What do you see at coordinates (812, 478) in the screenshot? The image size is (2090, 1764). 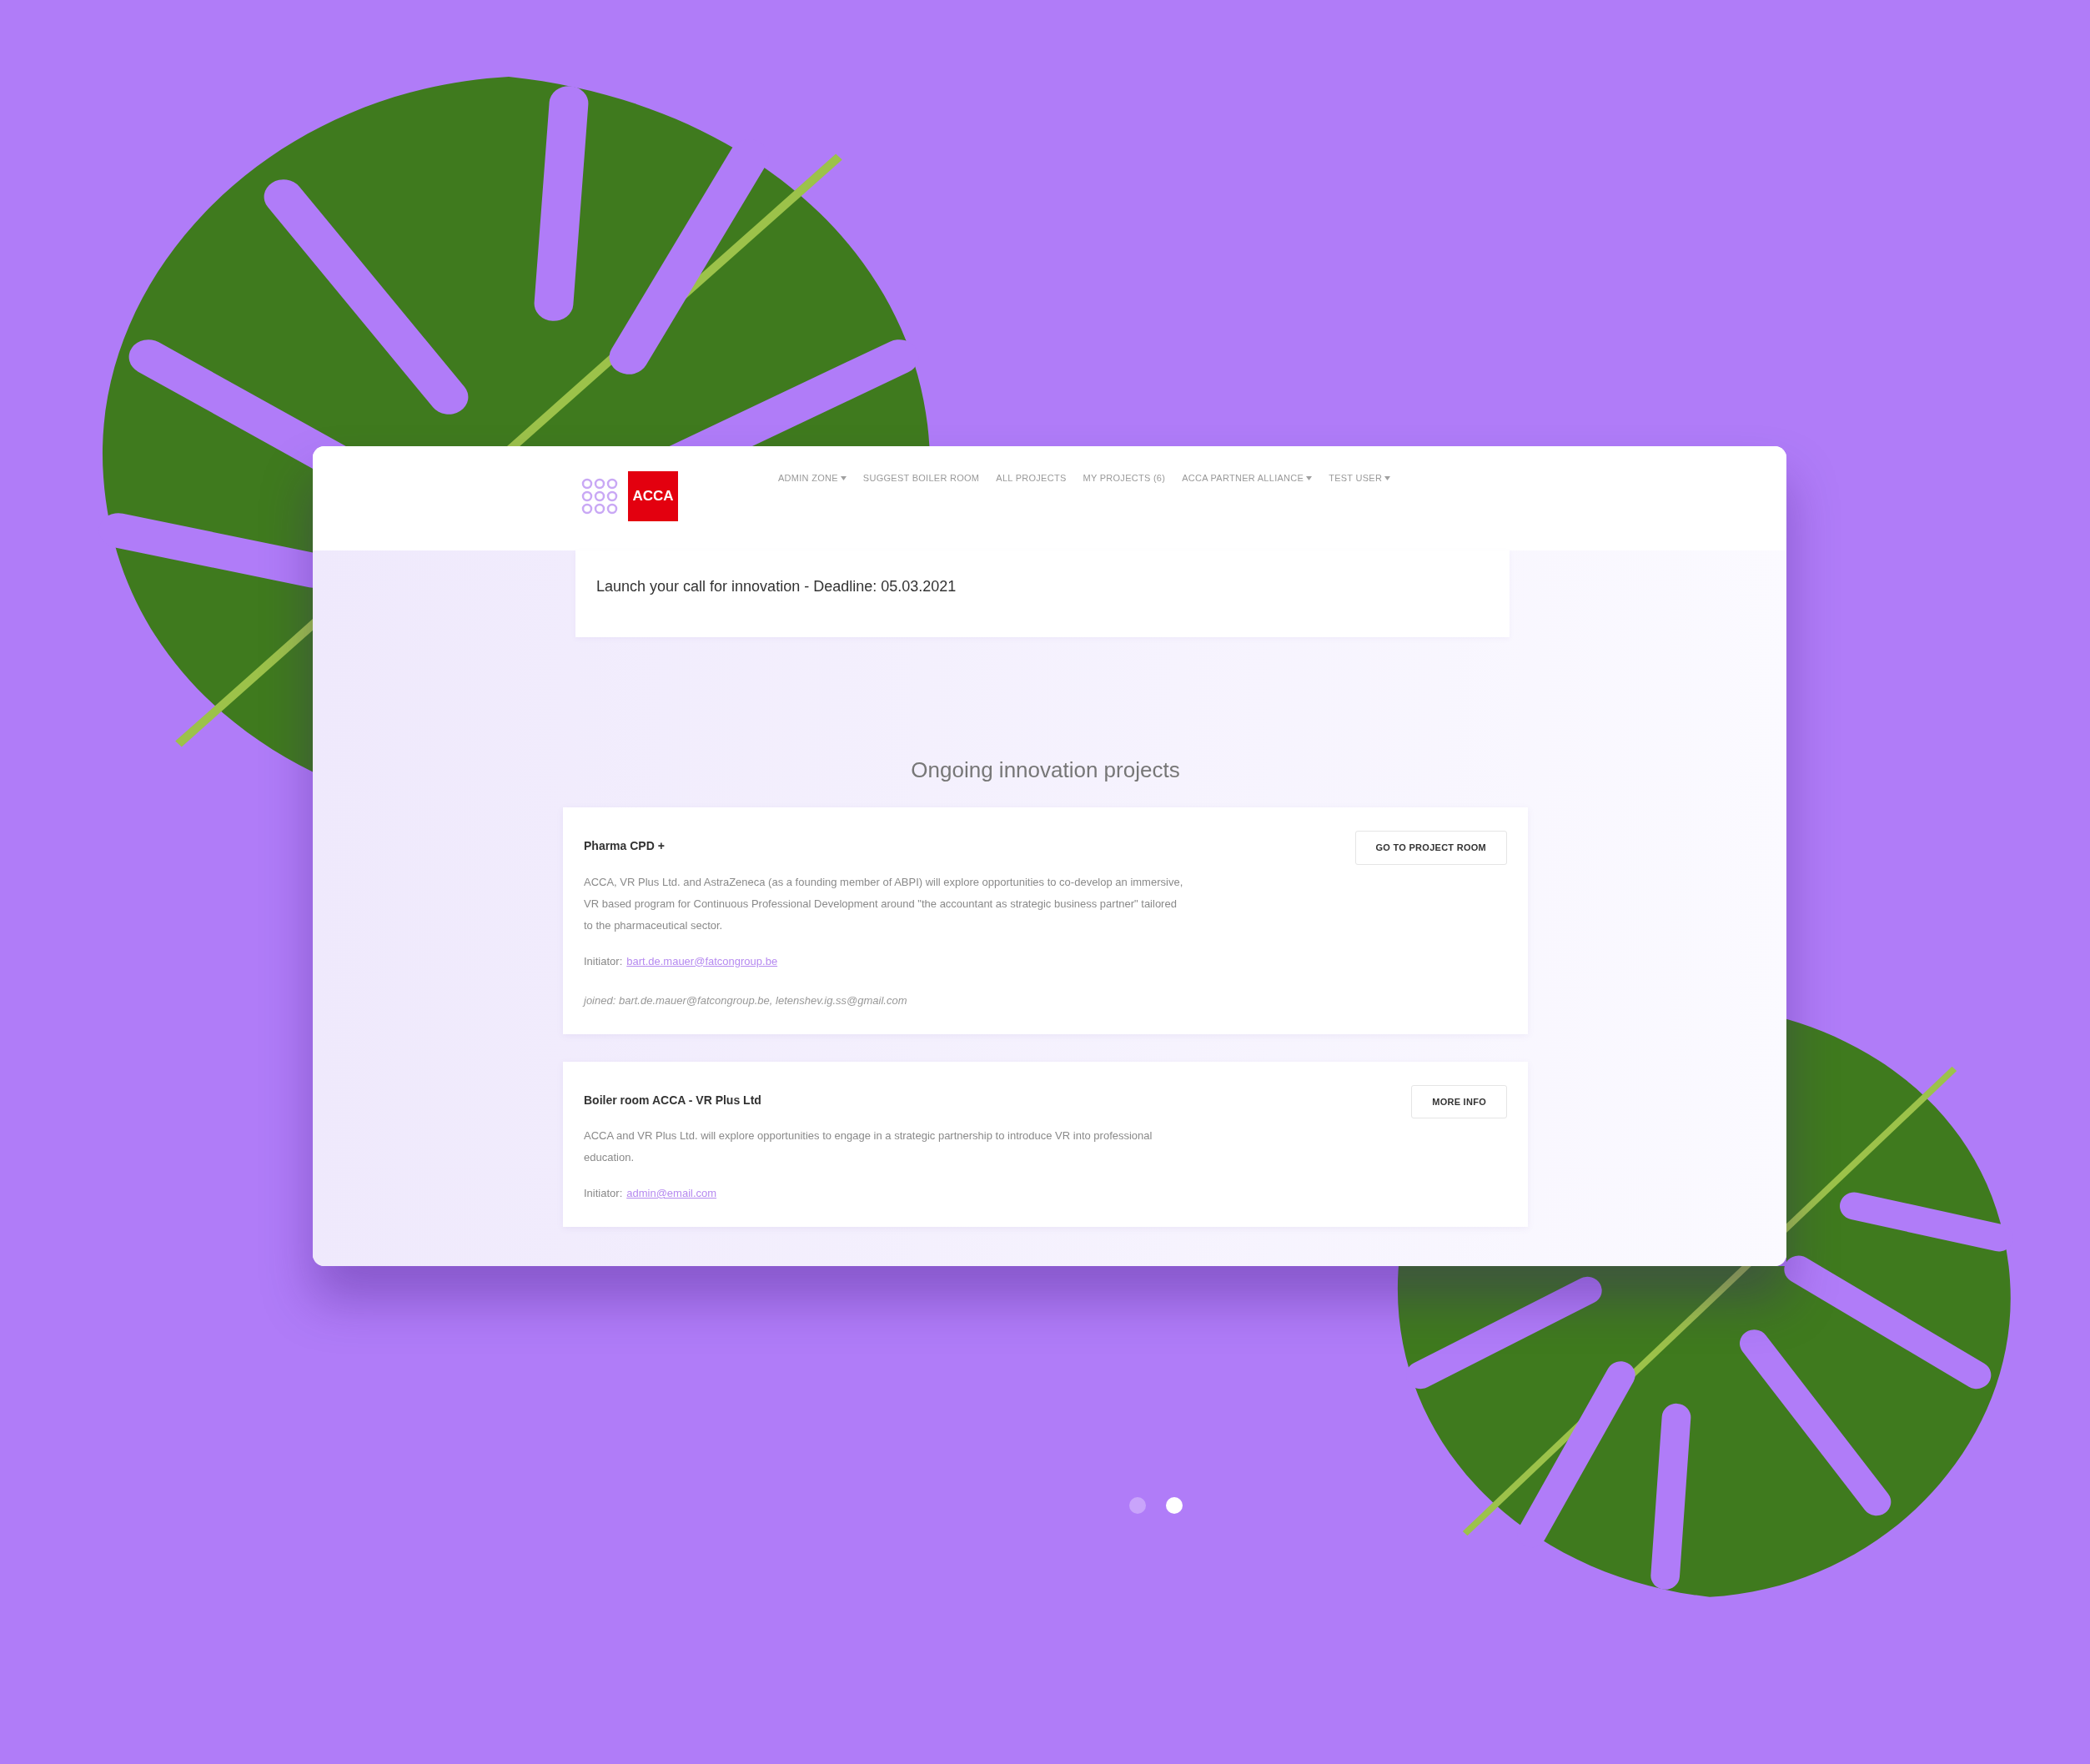 I see `nav-link: ADMIN ZONE` at bounding box center [812, 478].